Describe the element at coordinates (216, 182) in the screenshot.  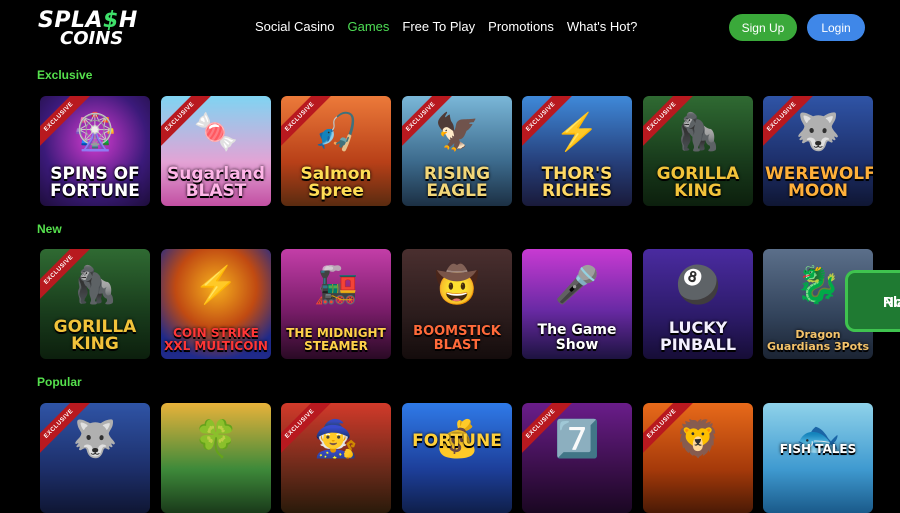
I see `game-title: Sugarland BLAST` at that location.